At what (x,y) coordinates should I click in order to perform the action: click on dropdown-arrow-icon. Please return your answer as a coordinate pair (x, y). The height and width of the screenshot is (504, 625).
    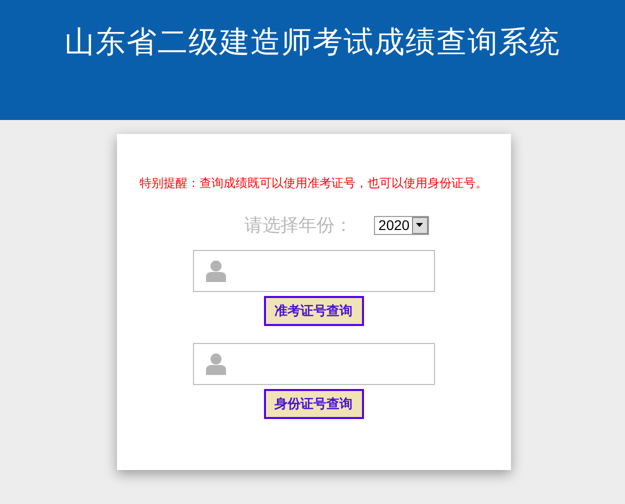
    Looking at the image, I should click on (420, 225).